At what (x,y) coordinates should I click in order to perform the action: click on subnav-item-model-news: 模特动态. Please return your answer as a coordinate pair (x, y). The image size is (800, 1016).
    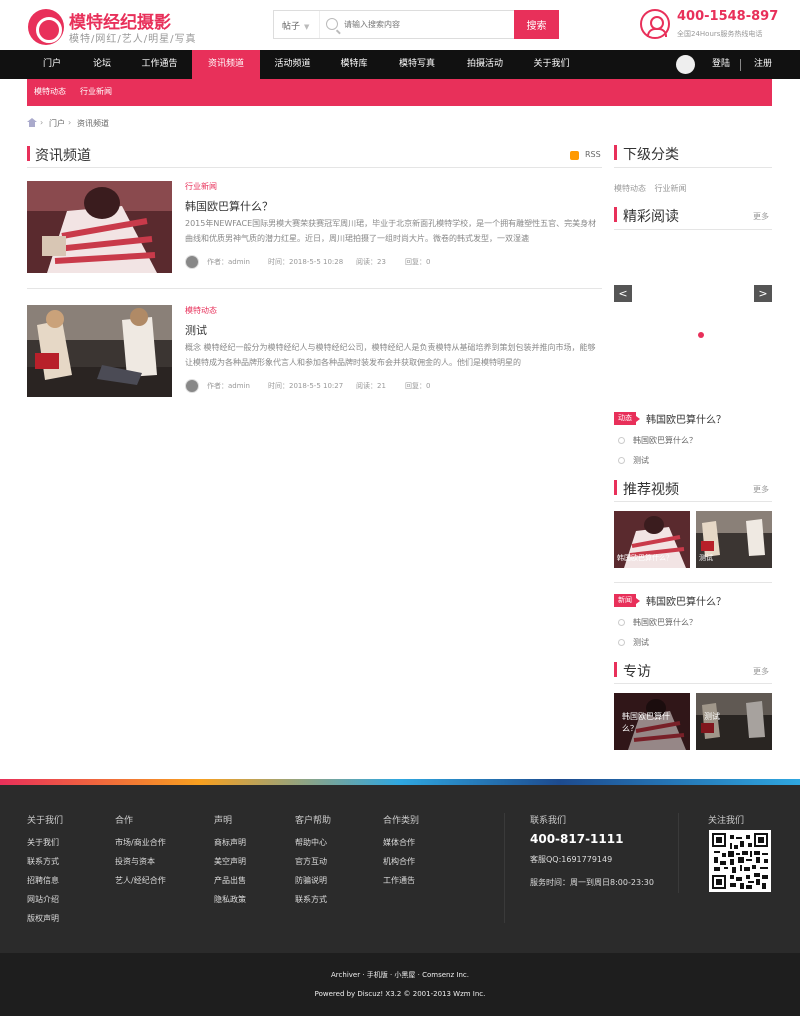
    Looking at the image, I should click on (50, 91).